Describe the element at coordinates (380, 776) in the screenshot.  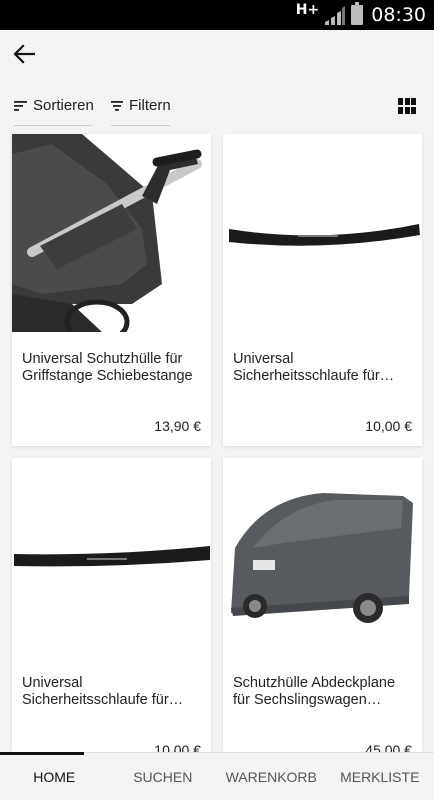
I see `nav-wishlist: MERKLISTE` at that location.